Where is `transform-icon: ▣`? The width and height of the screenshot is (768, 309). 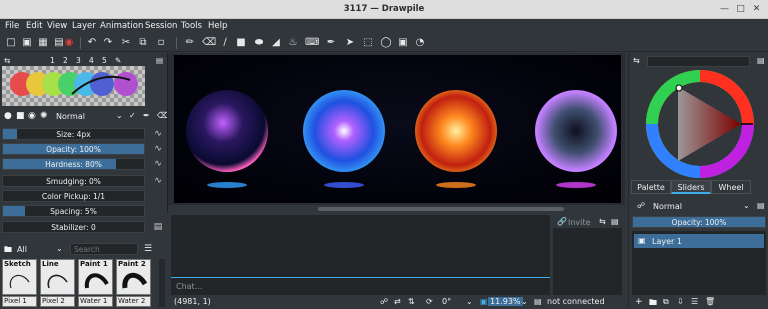
transform-icon: ▣ is located at coordinates (403, 43).